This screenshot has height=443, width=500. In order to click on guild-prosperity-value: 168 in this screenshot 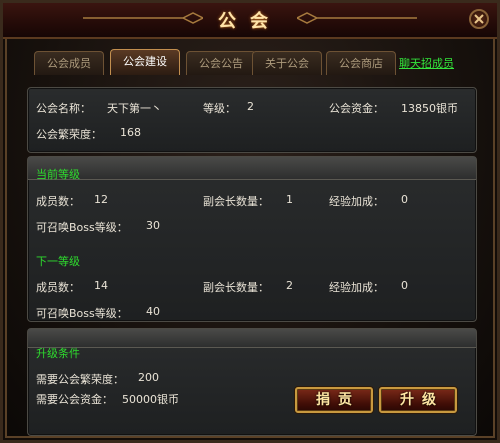, I will do `click(130, 132)`.